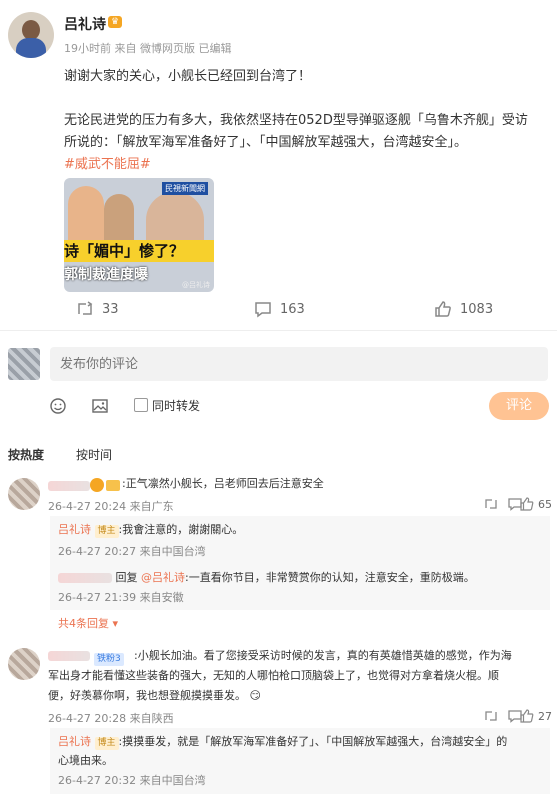  What do you see at coordinates (181, 529) in the screenshot?
I see `reply-text: :我會注意的，謝謝關心。` at bounding box center [181, 529].